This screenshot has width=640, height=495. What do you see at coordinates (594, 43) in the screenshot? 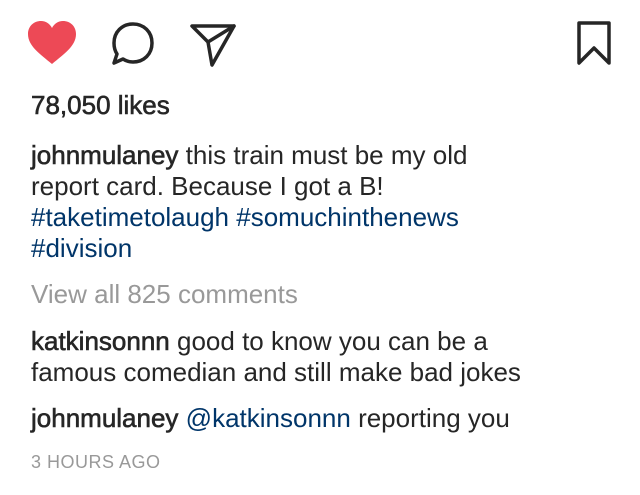
I see `bookmark-icon` at bounding box center [594, 43].